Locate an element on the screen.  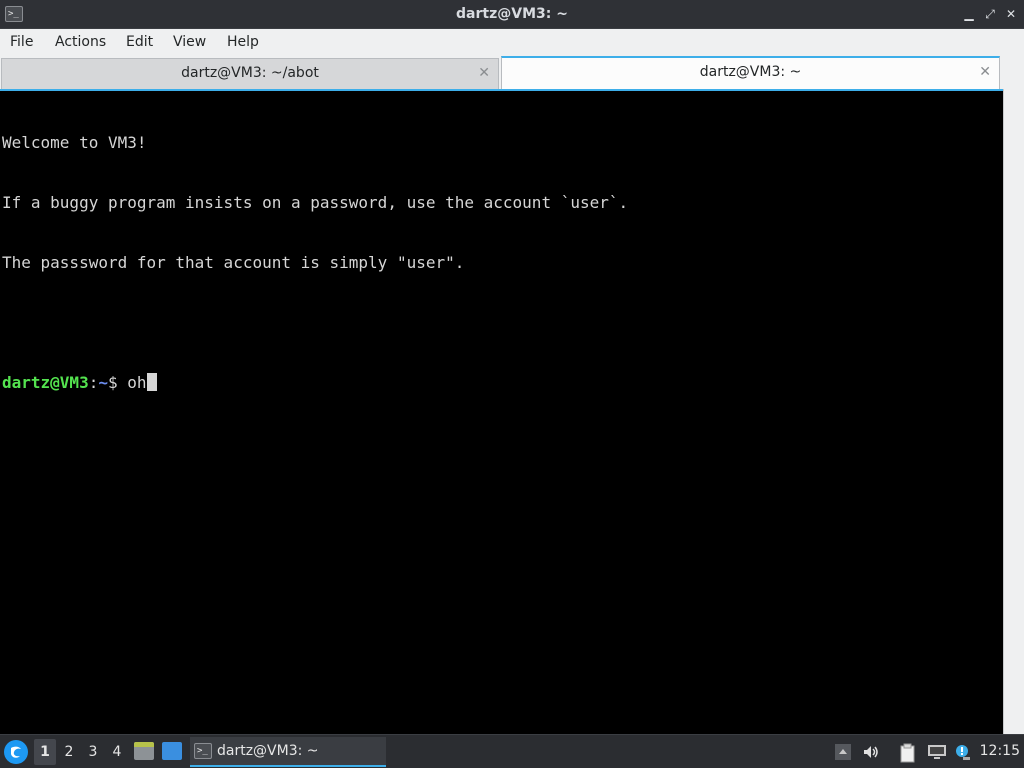
terminal-line: Welcome to VM3! is located at coordinates (74, 142).